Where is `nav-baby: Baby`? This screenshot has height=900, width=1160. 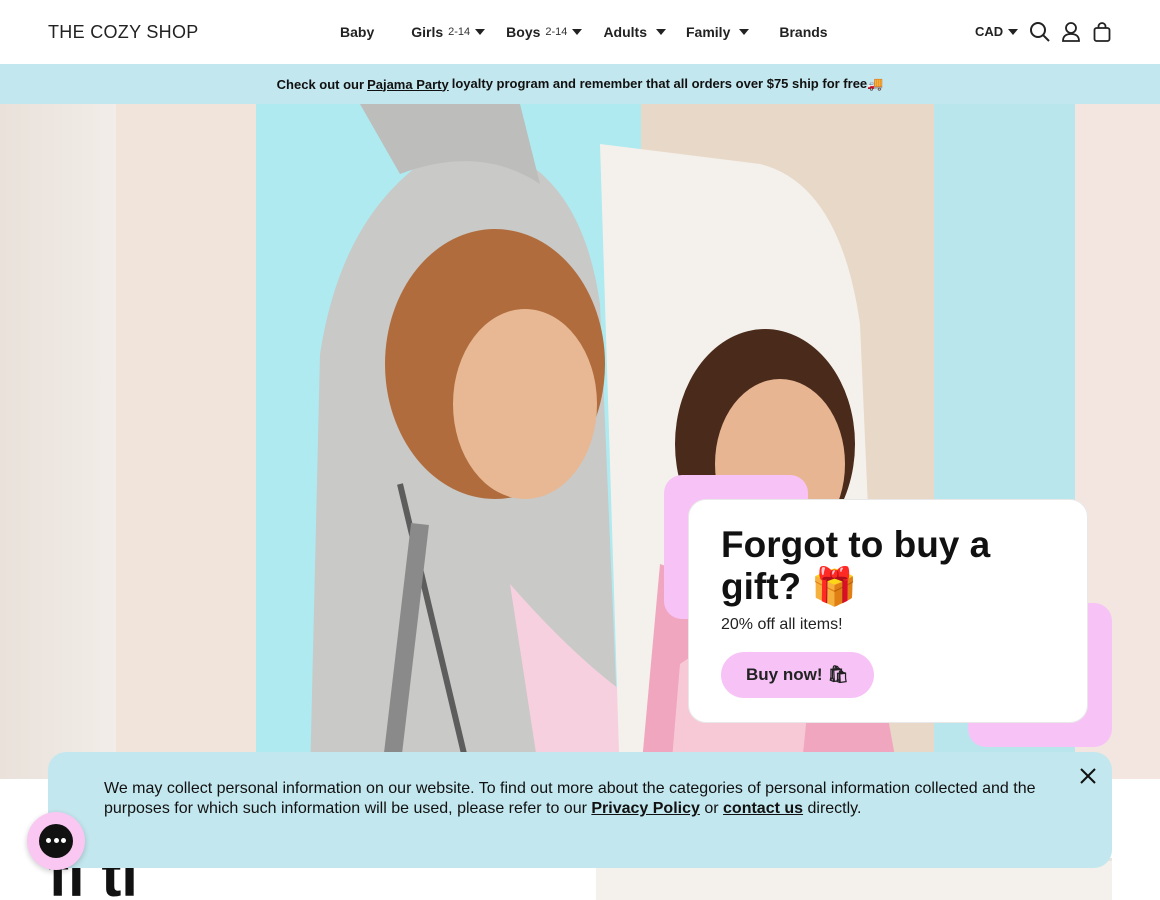 nav-baby: Baby is located at coordinates (357, 32).